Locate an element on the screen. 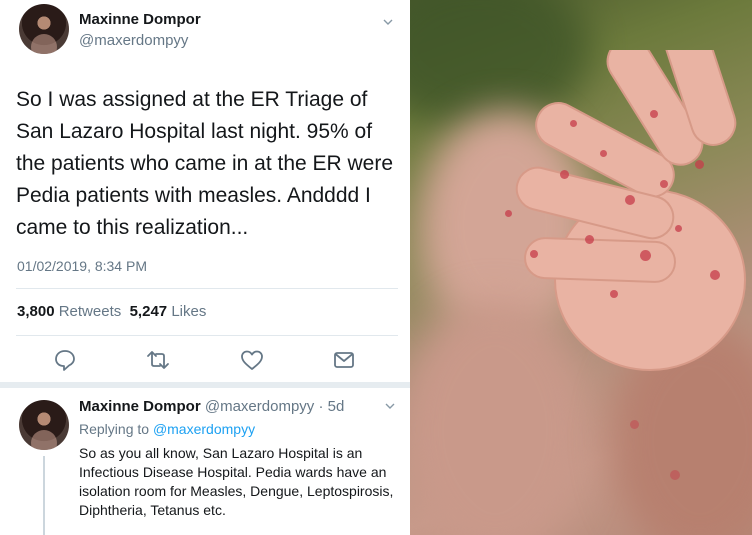 This screenshot has height=535, width=752. replying-mention: @maxerdompyy is located at coordinates (204, 429).